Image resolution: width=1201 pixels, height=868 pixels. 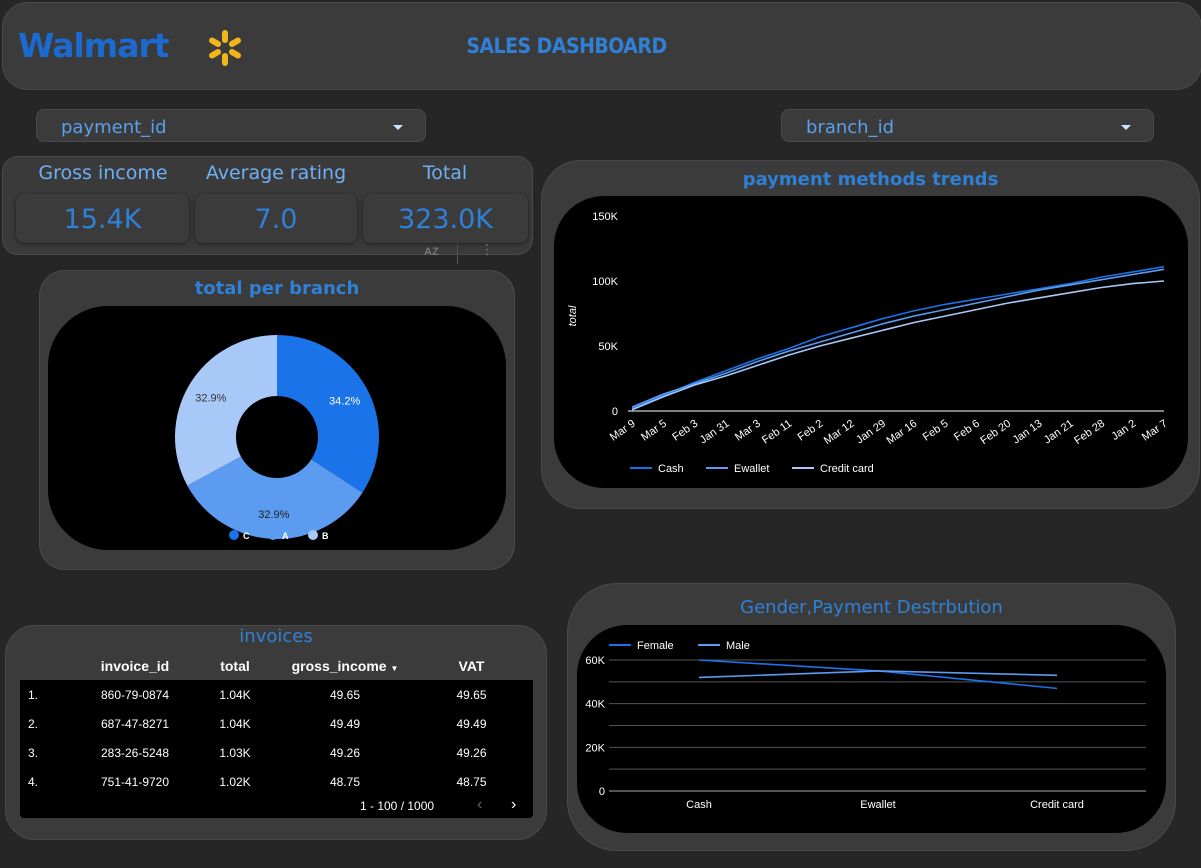 I want to click on cell-invoice-id: 860-79-0874, so click(x=135, y=694).